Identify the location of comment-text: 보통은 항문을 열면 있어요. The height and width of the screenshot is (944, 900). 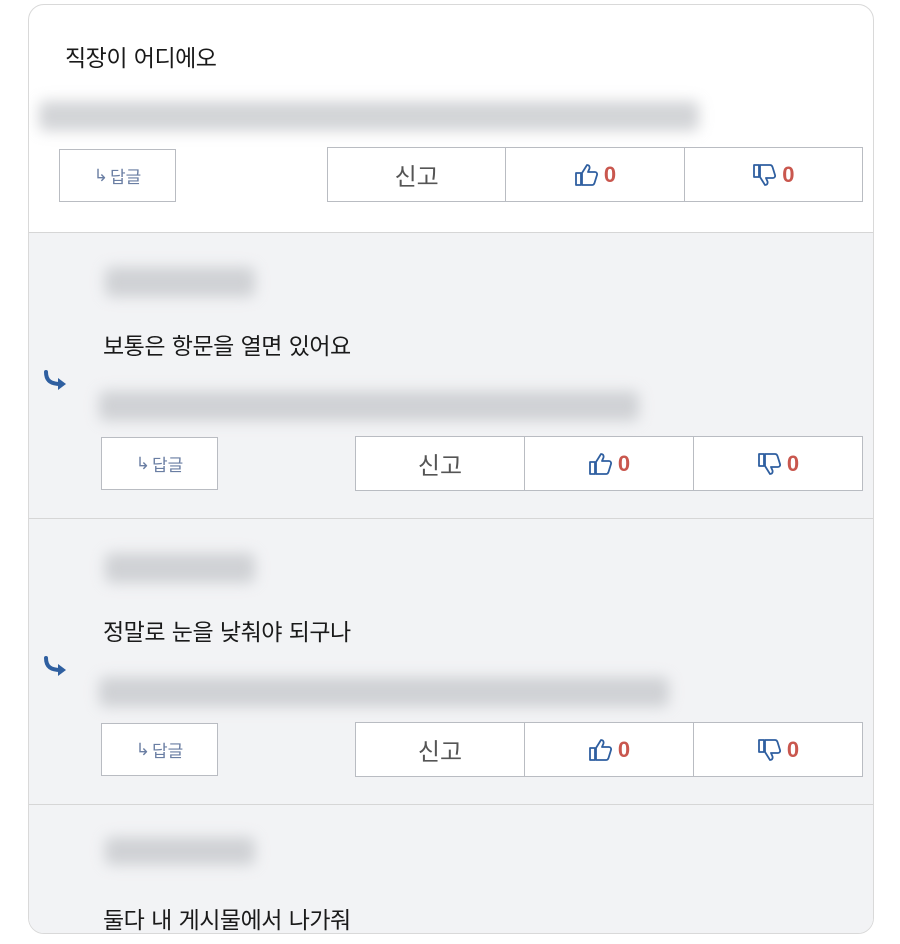
(227, 347).